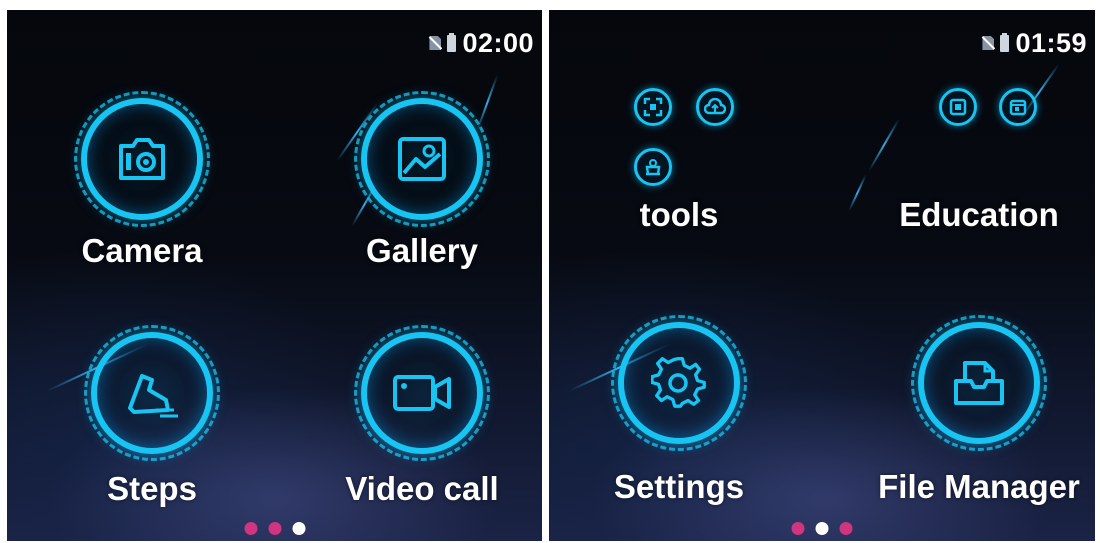 The width and height of the screenshot is (1100, 543). What do you see at coordinates (152, 488) in the screenshot?
I see `app-label: Steps` at bounding box center [152, 488].